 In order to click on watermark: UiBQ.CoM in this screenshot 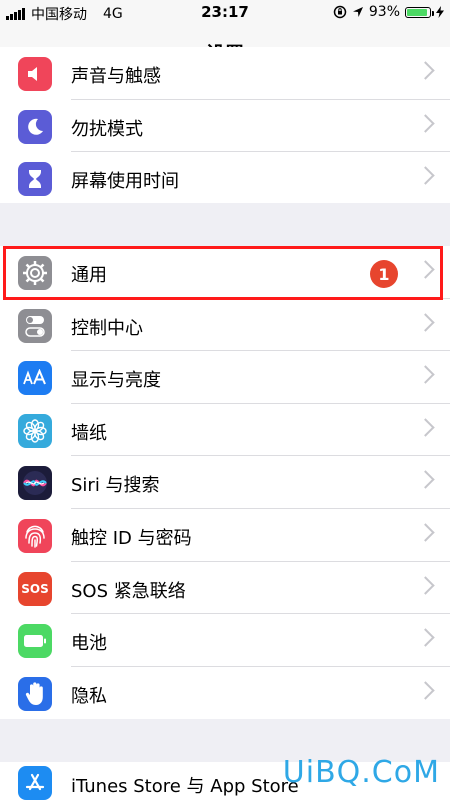, I will do `click(361, 772)`.